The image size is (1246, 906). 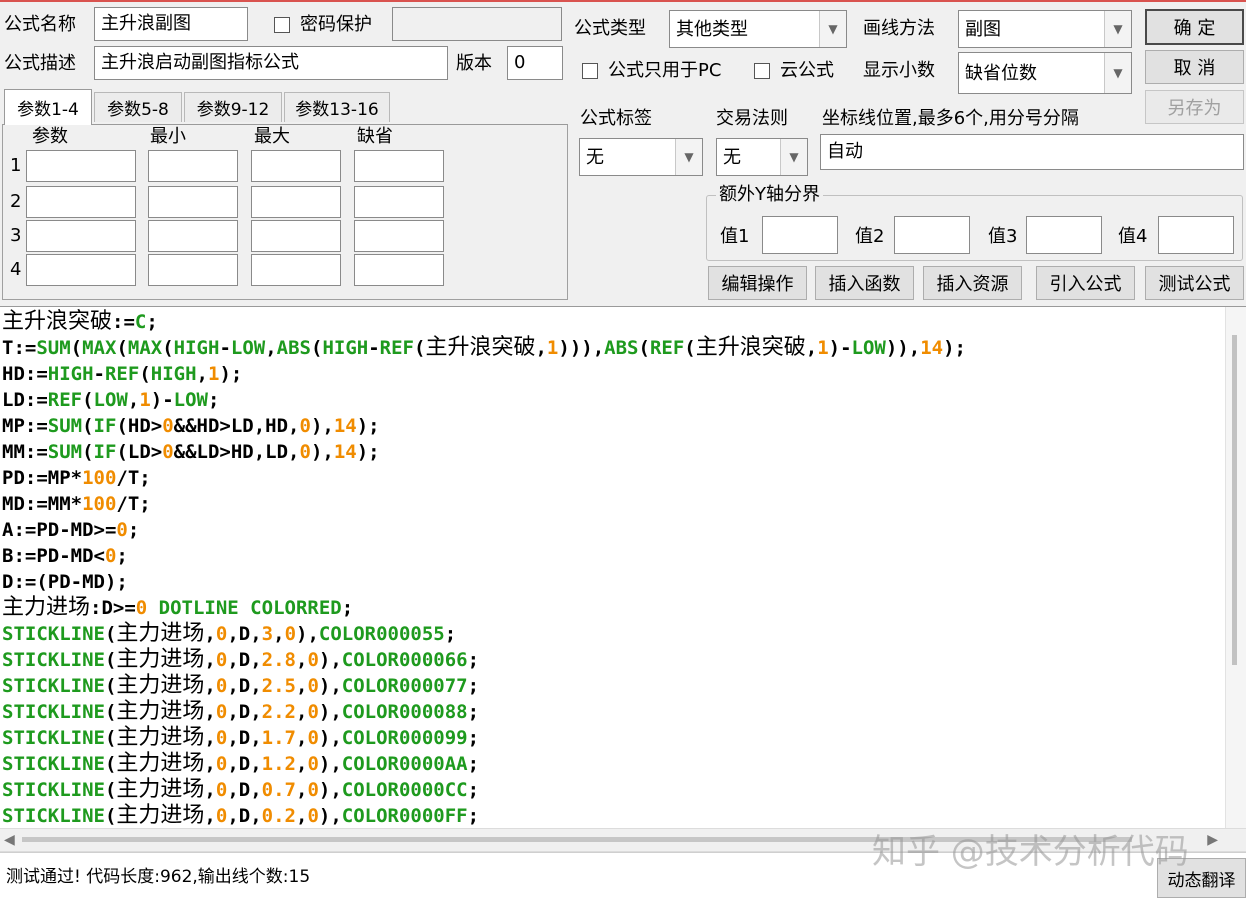 What do you see at coordinates (133, 504) in the screenshot?
I see `code-token: /T;` at bounding box center [133, 504].